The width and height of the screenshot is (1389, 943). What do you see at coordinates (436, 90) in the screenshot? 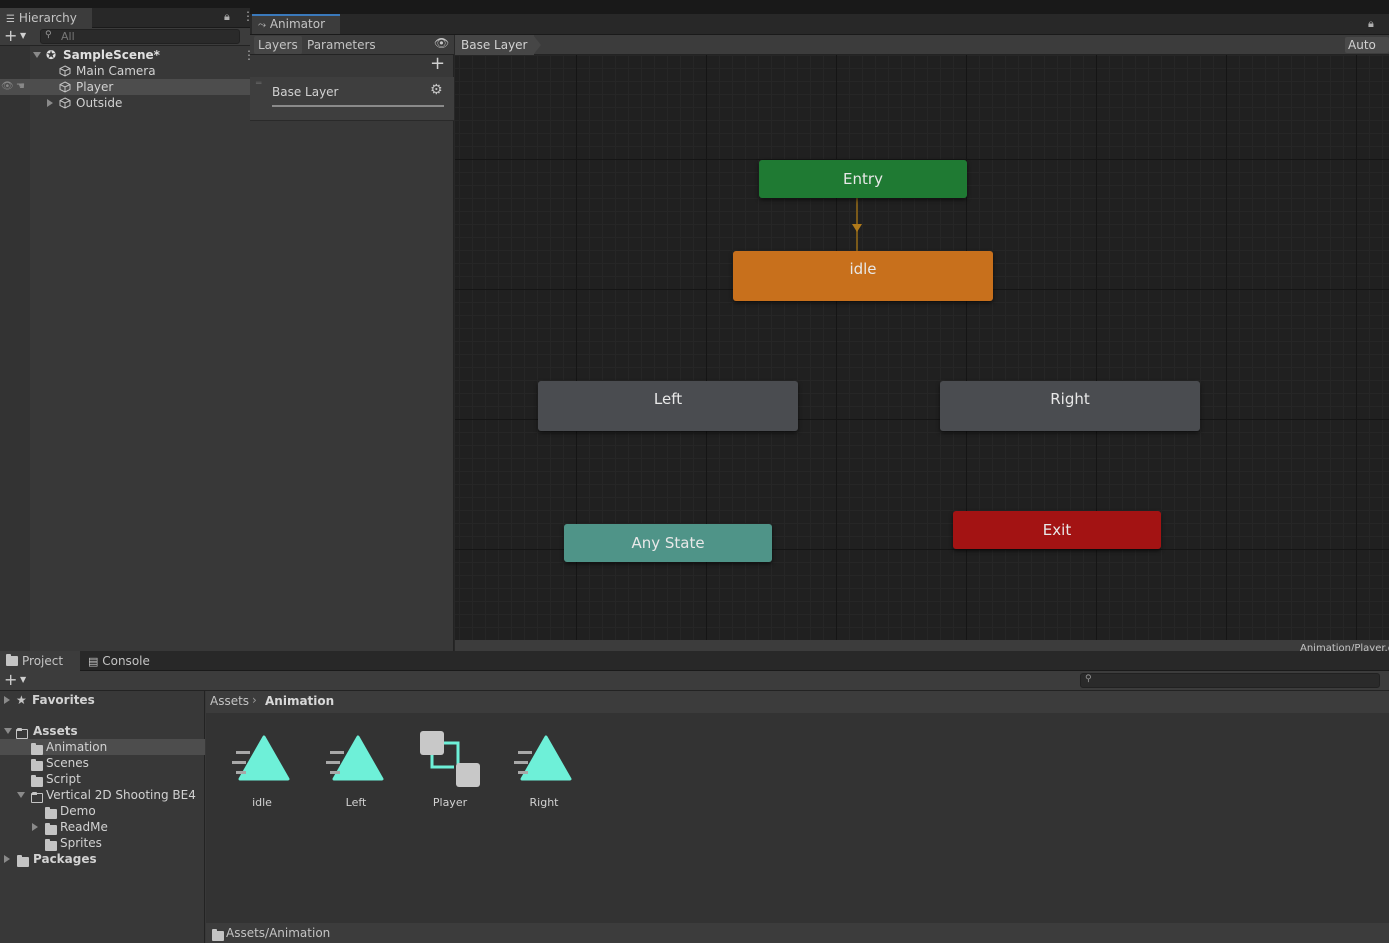
I see `gear-icon: ⚙` at bounding box center [436, 90].